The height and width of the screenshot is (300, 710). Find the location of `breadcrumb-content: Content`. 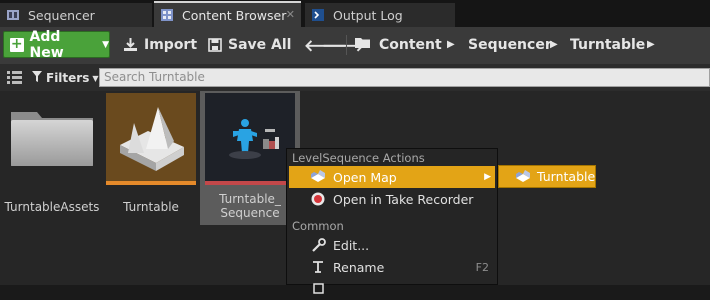

breadcrumb-content: Content is located at coordinates (398, 44).